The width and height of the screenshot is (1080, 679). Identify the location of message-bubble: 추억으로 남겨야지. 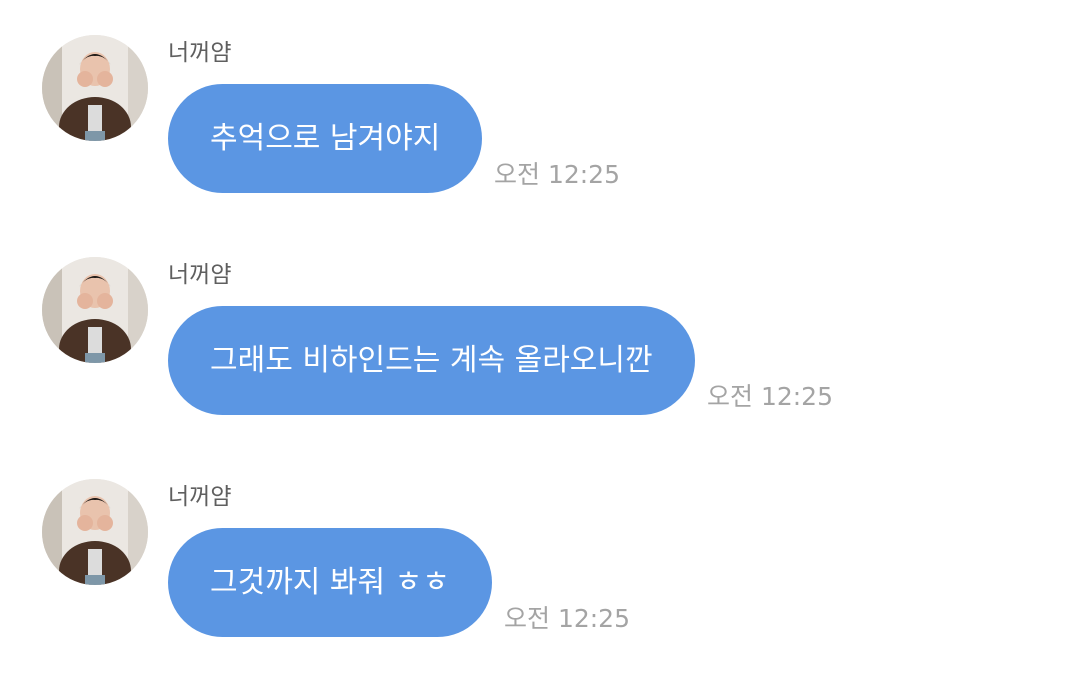
(325, 138).